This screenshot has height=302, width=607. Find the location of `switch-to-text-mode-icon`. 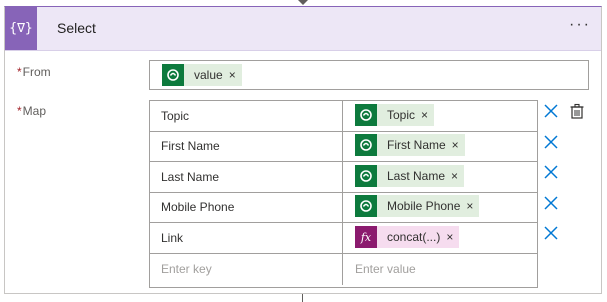

switch-to-text-mode-icon is located at coordinates (577, 111).